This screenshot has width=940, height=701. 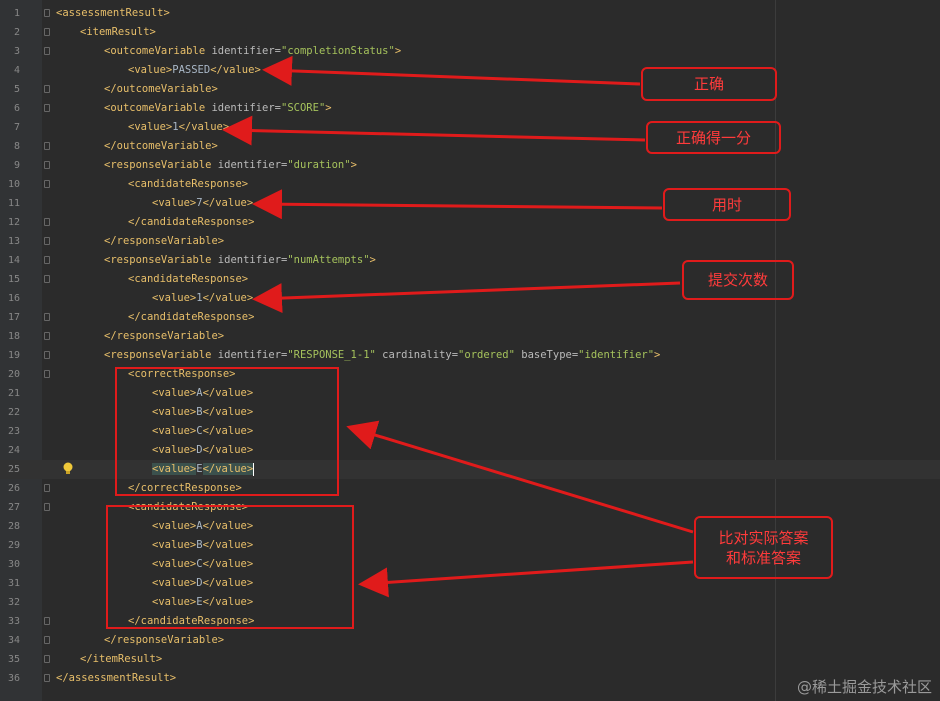 What do you see at coordinates (457, 204) in the screenshot?
I see `arrow-duration` at bounding box center [457, 204].